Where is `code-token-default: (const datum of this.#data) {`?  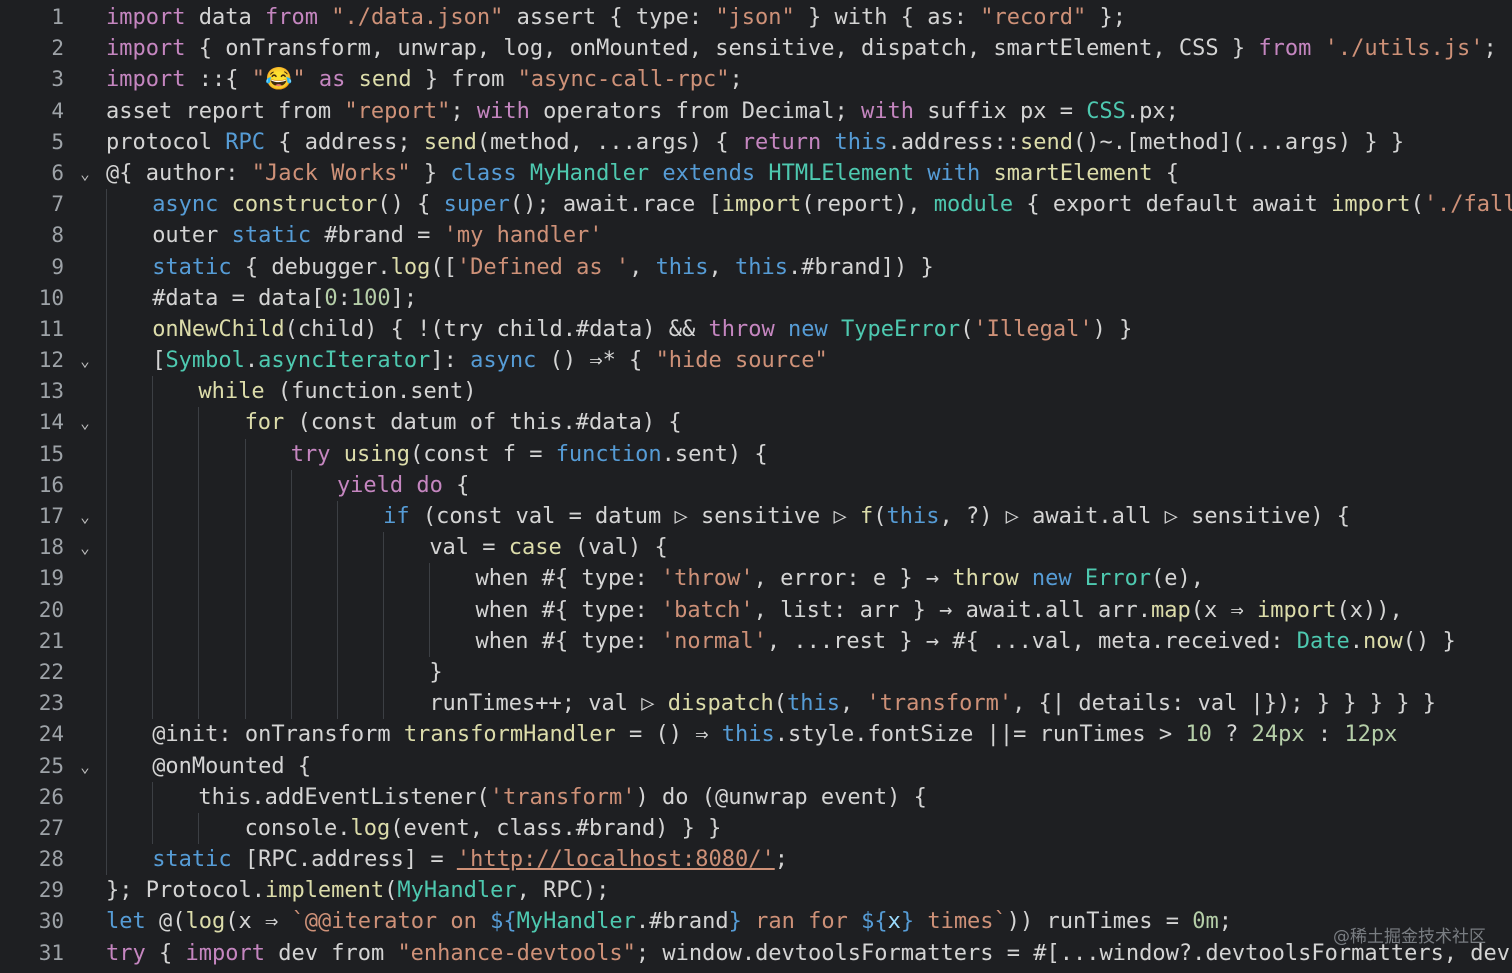 code-token-default: (const datum of this.#data) { is located at coordinates (483, 423).